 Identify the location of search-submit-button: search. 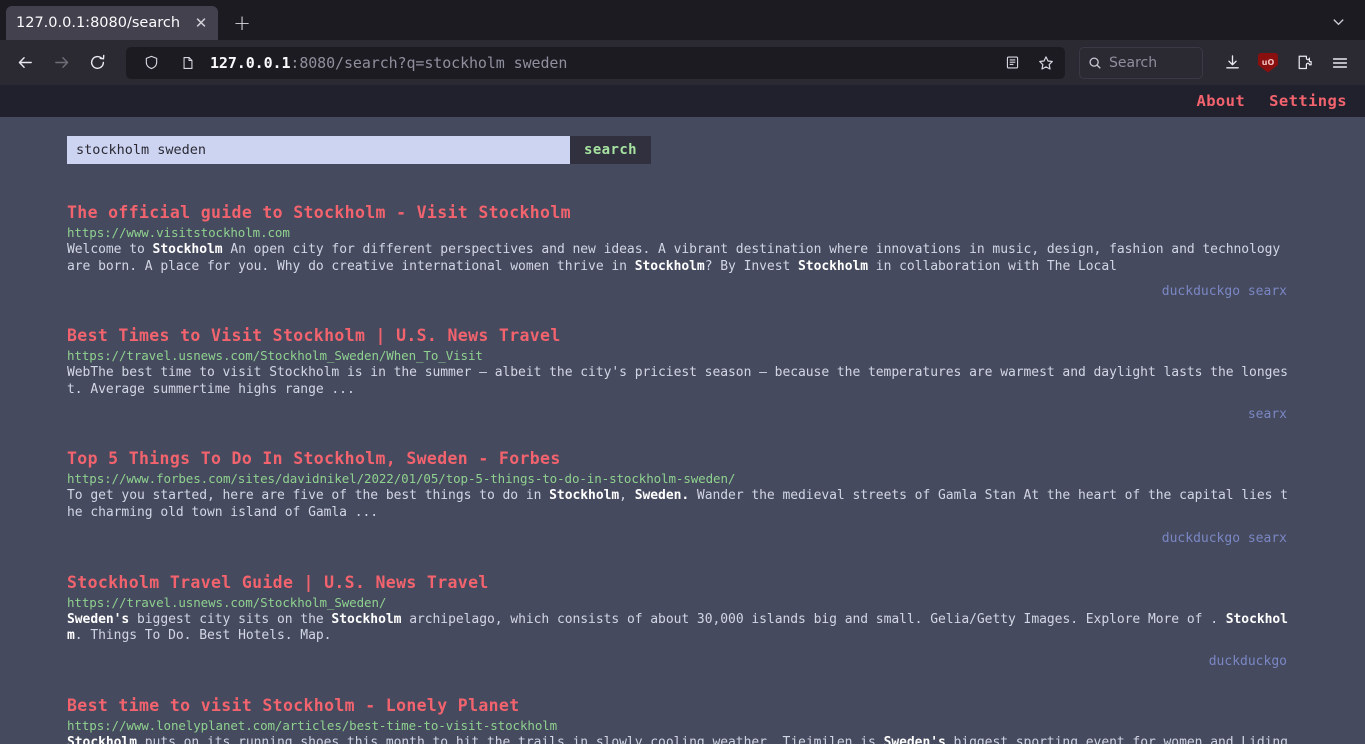
(610, 150).